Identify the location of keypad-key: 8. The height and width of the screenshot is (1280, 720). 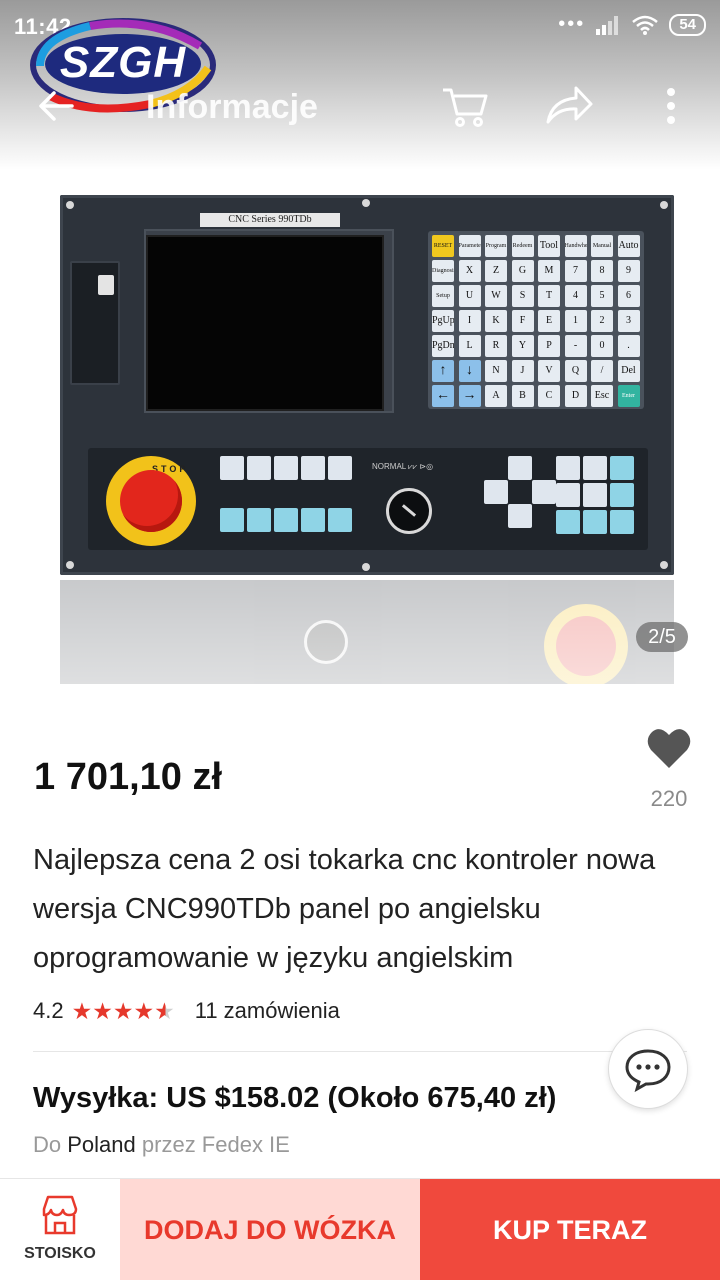
(602, 271).